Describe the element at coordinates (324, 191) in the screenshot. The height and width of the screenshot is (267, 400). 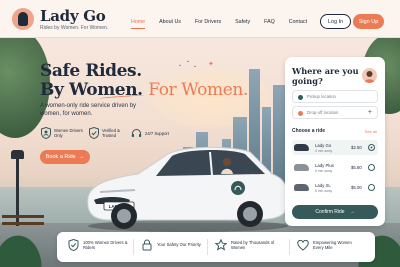
I see `ride-eta: 8 min away` at that location.